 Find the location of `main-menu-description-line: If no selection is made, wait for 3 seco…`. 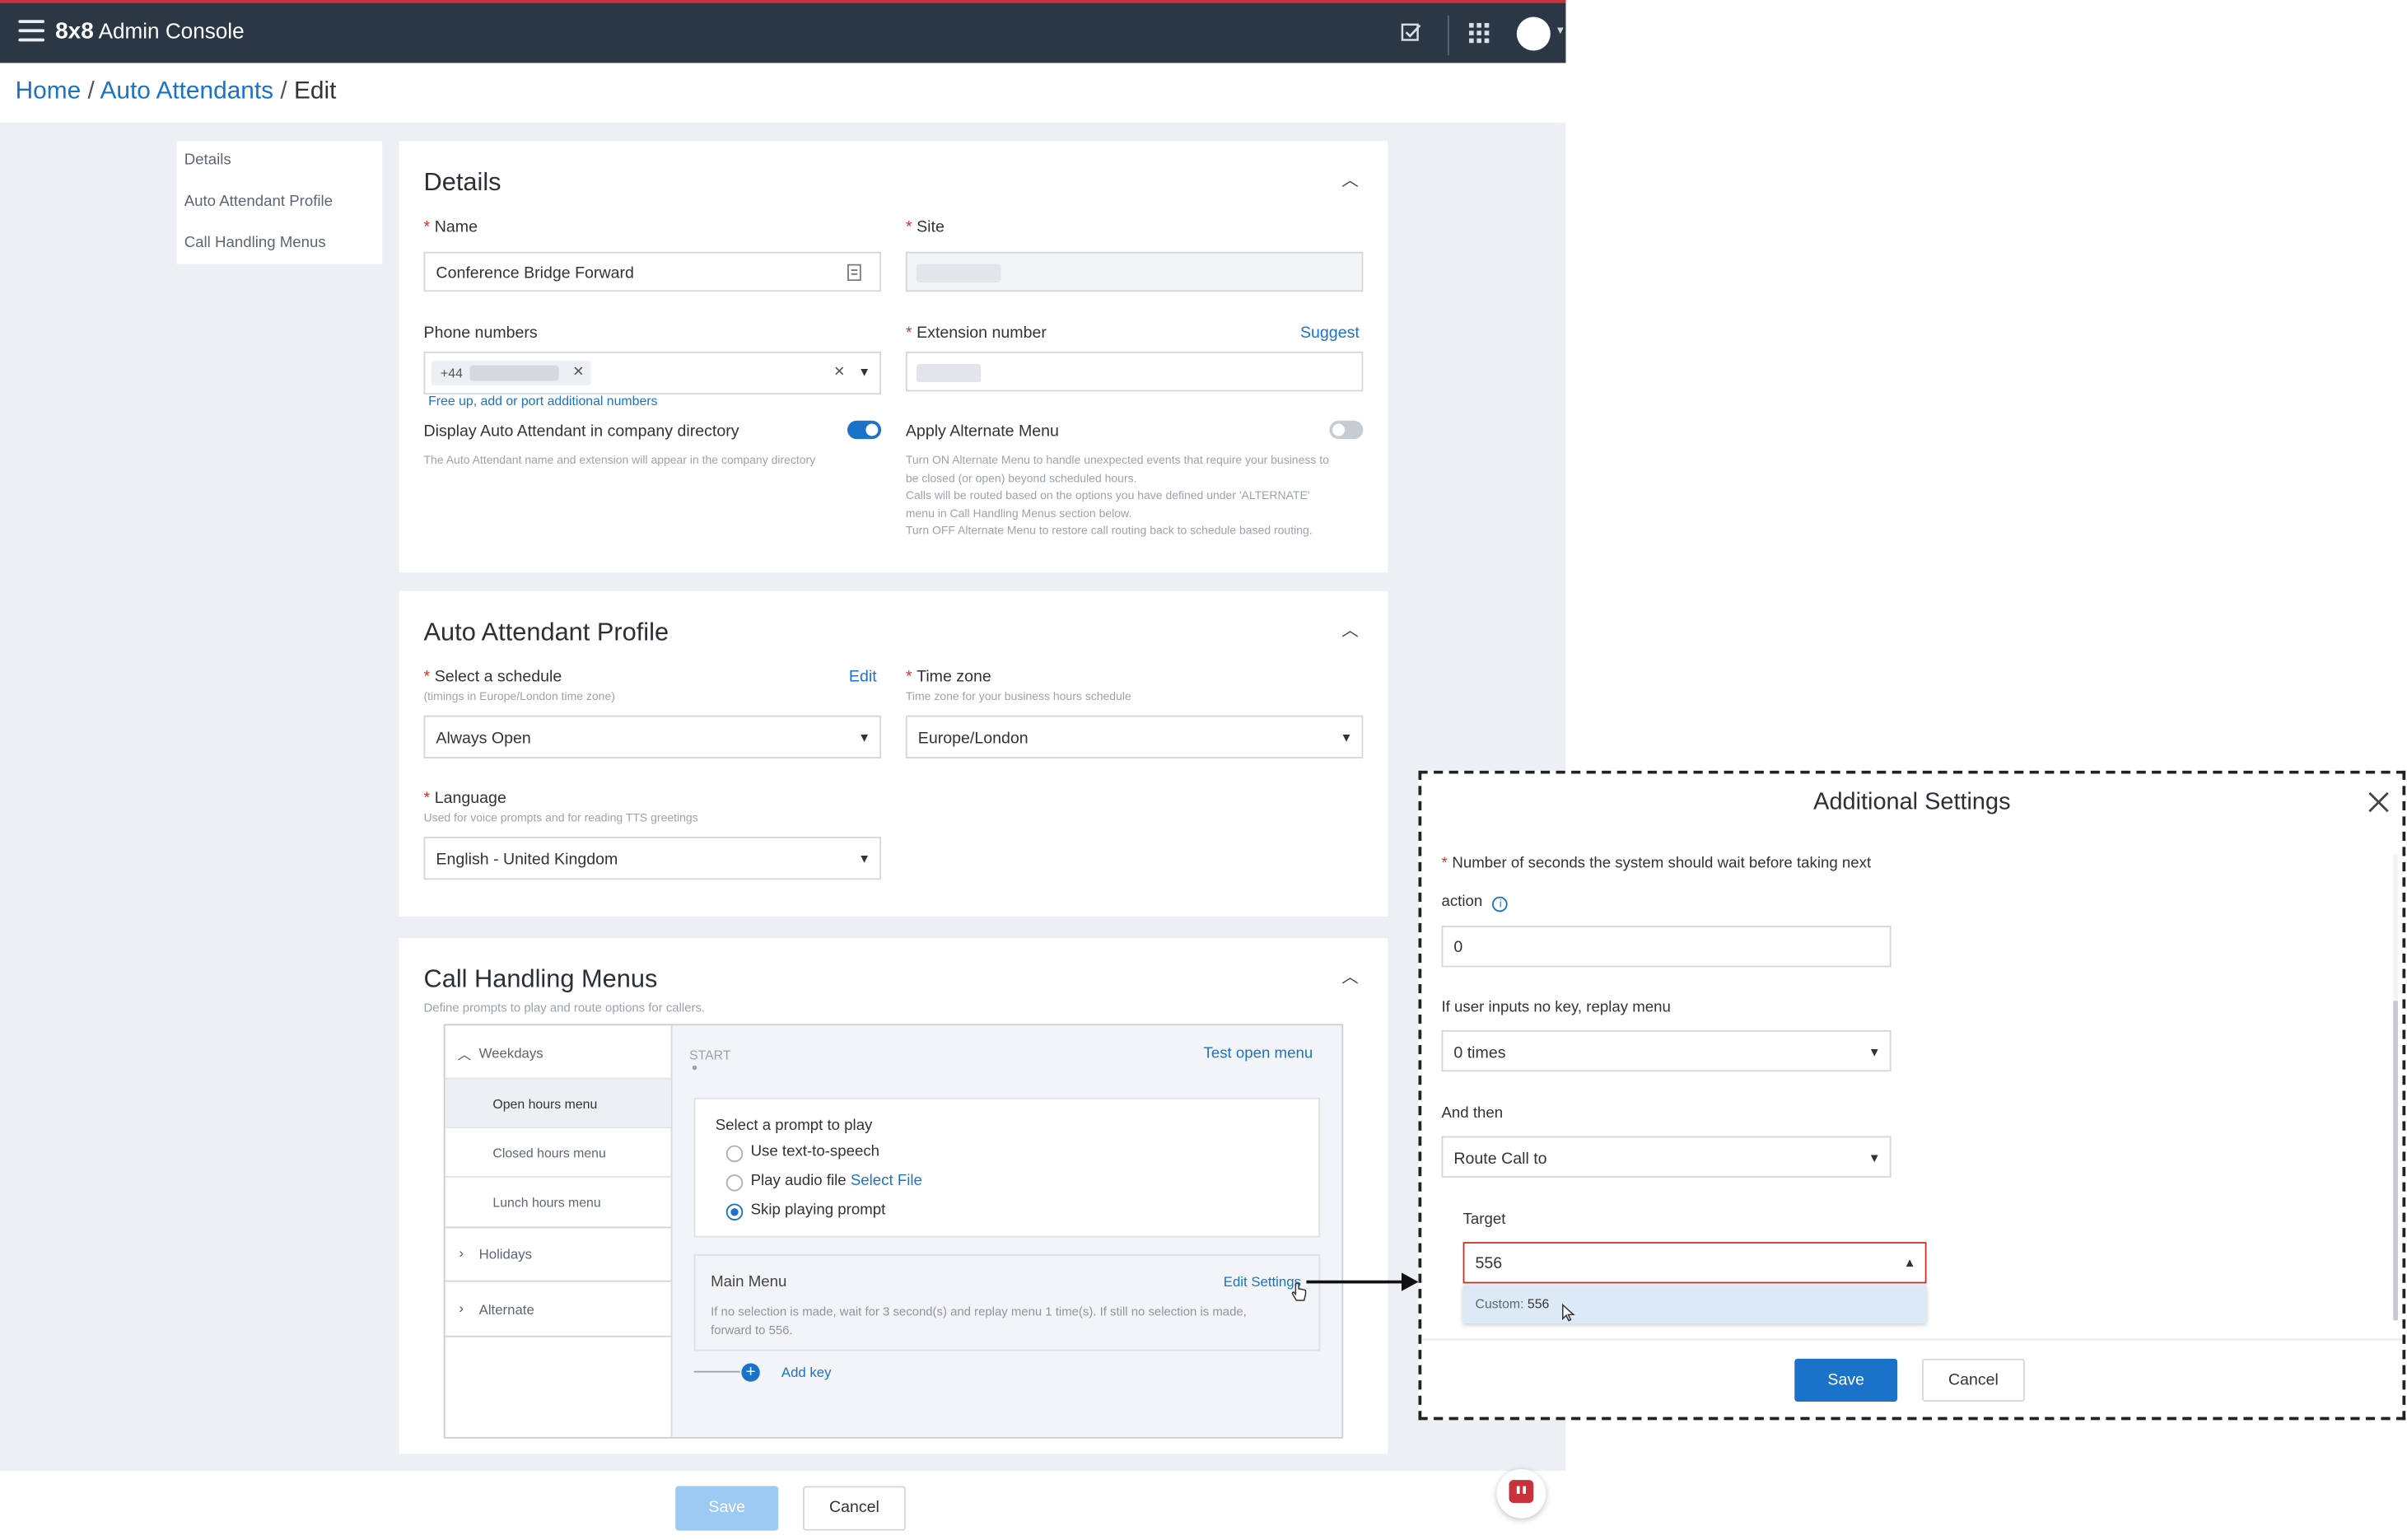

main-menu-description-line: If no selection is made, wait for 3 seco… is located at coordinates (979, 1311).